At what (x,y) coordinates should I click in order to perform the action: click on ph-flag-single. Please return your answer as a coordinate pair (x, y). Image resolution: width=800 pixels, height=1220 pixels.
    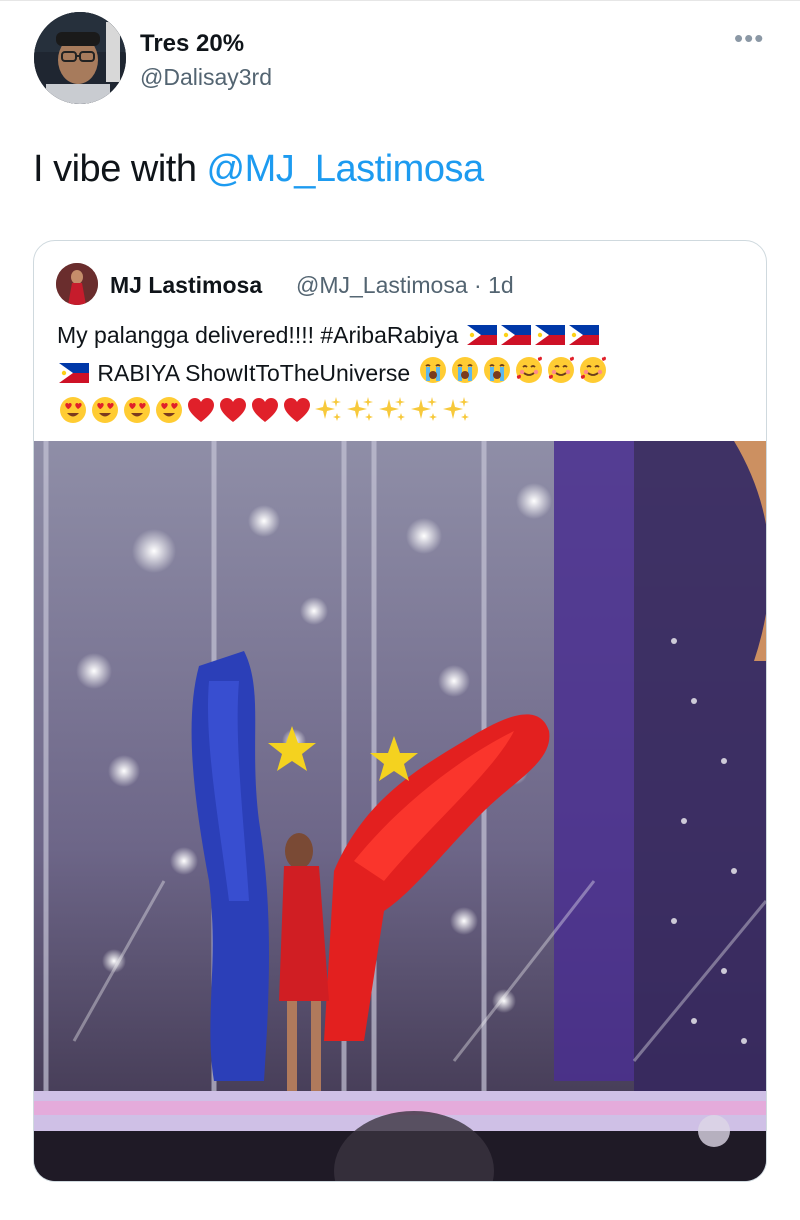
    Looking at the image, I should click on (74, 373).